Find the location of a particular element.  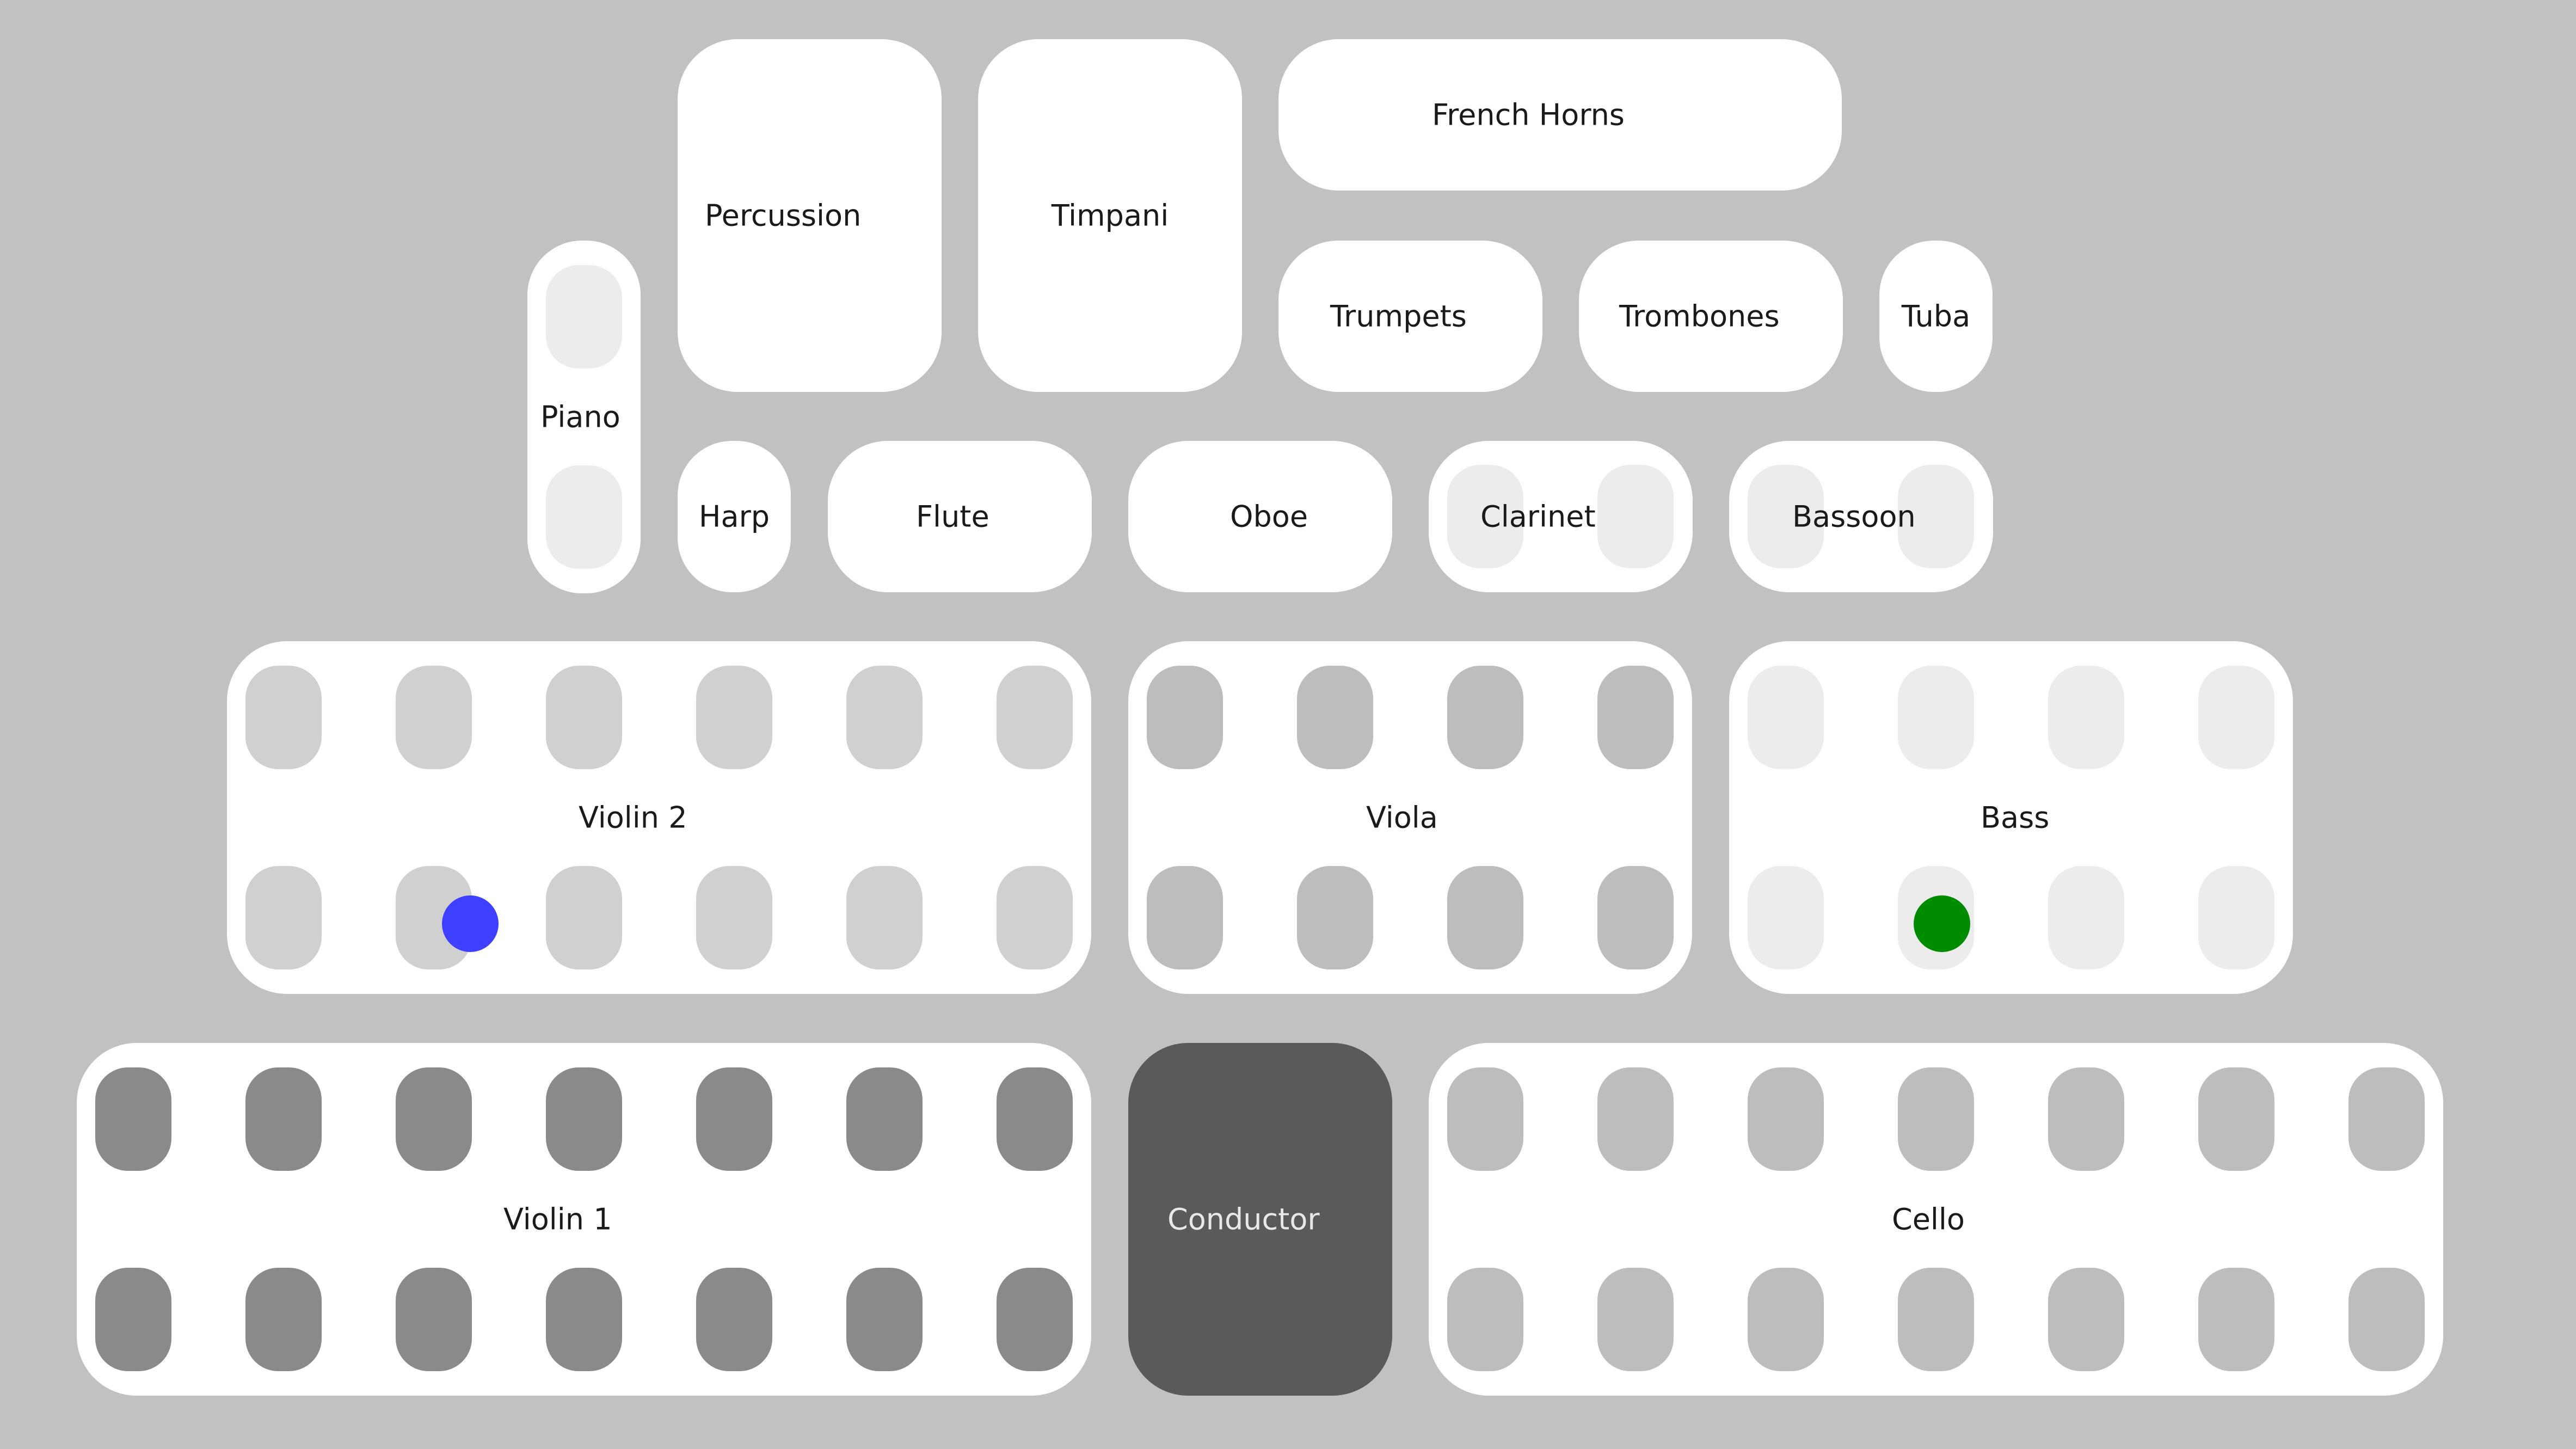

section-trumpets: Trumpets is located at coordinates (1410, 317).